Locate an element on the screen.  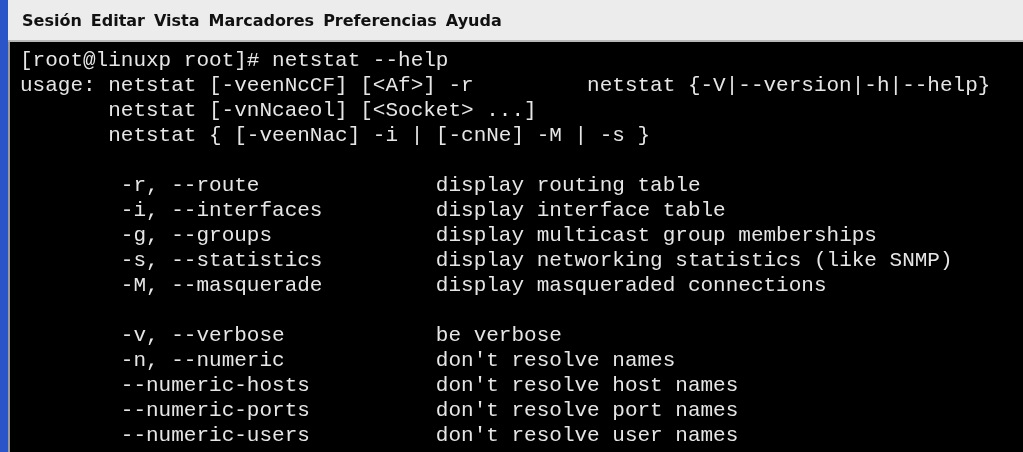
menu-item: Ayuda is located at coordinates (473, 20).